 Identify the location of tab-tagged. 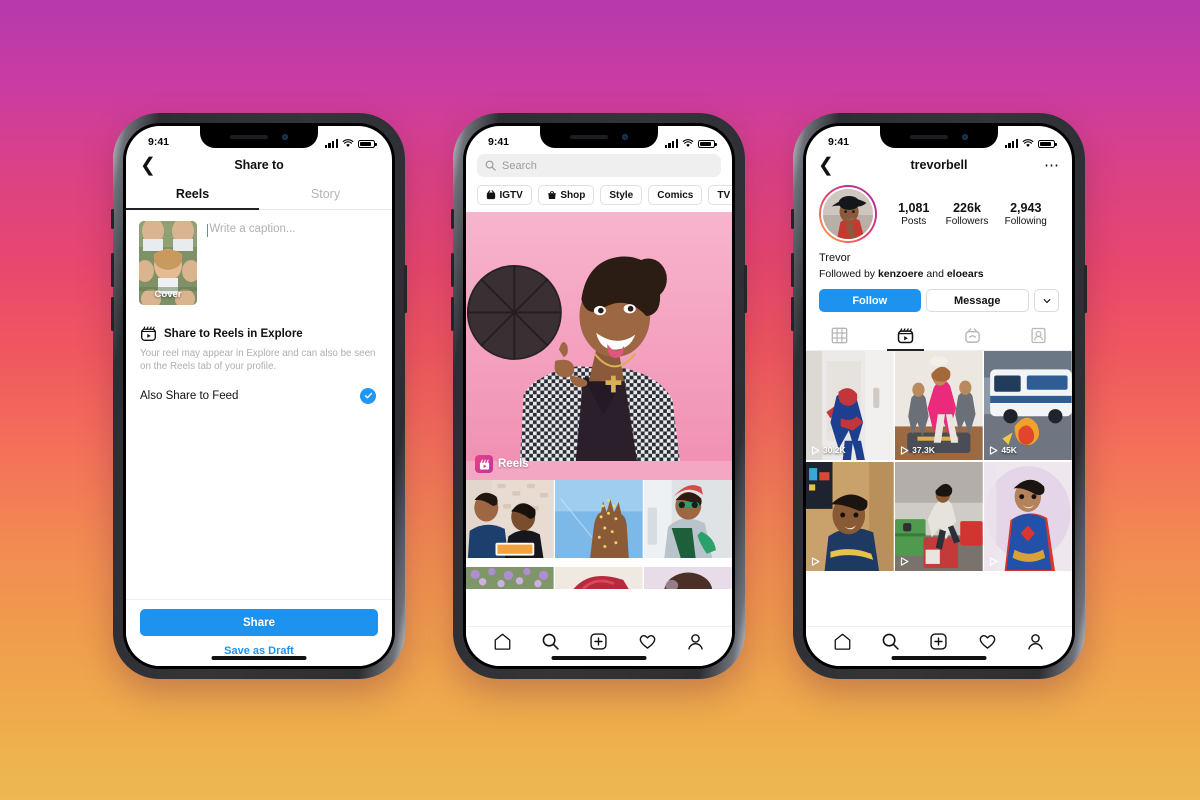
(1039, 336).